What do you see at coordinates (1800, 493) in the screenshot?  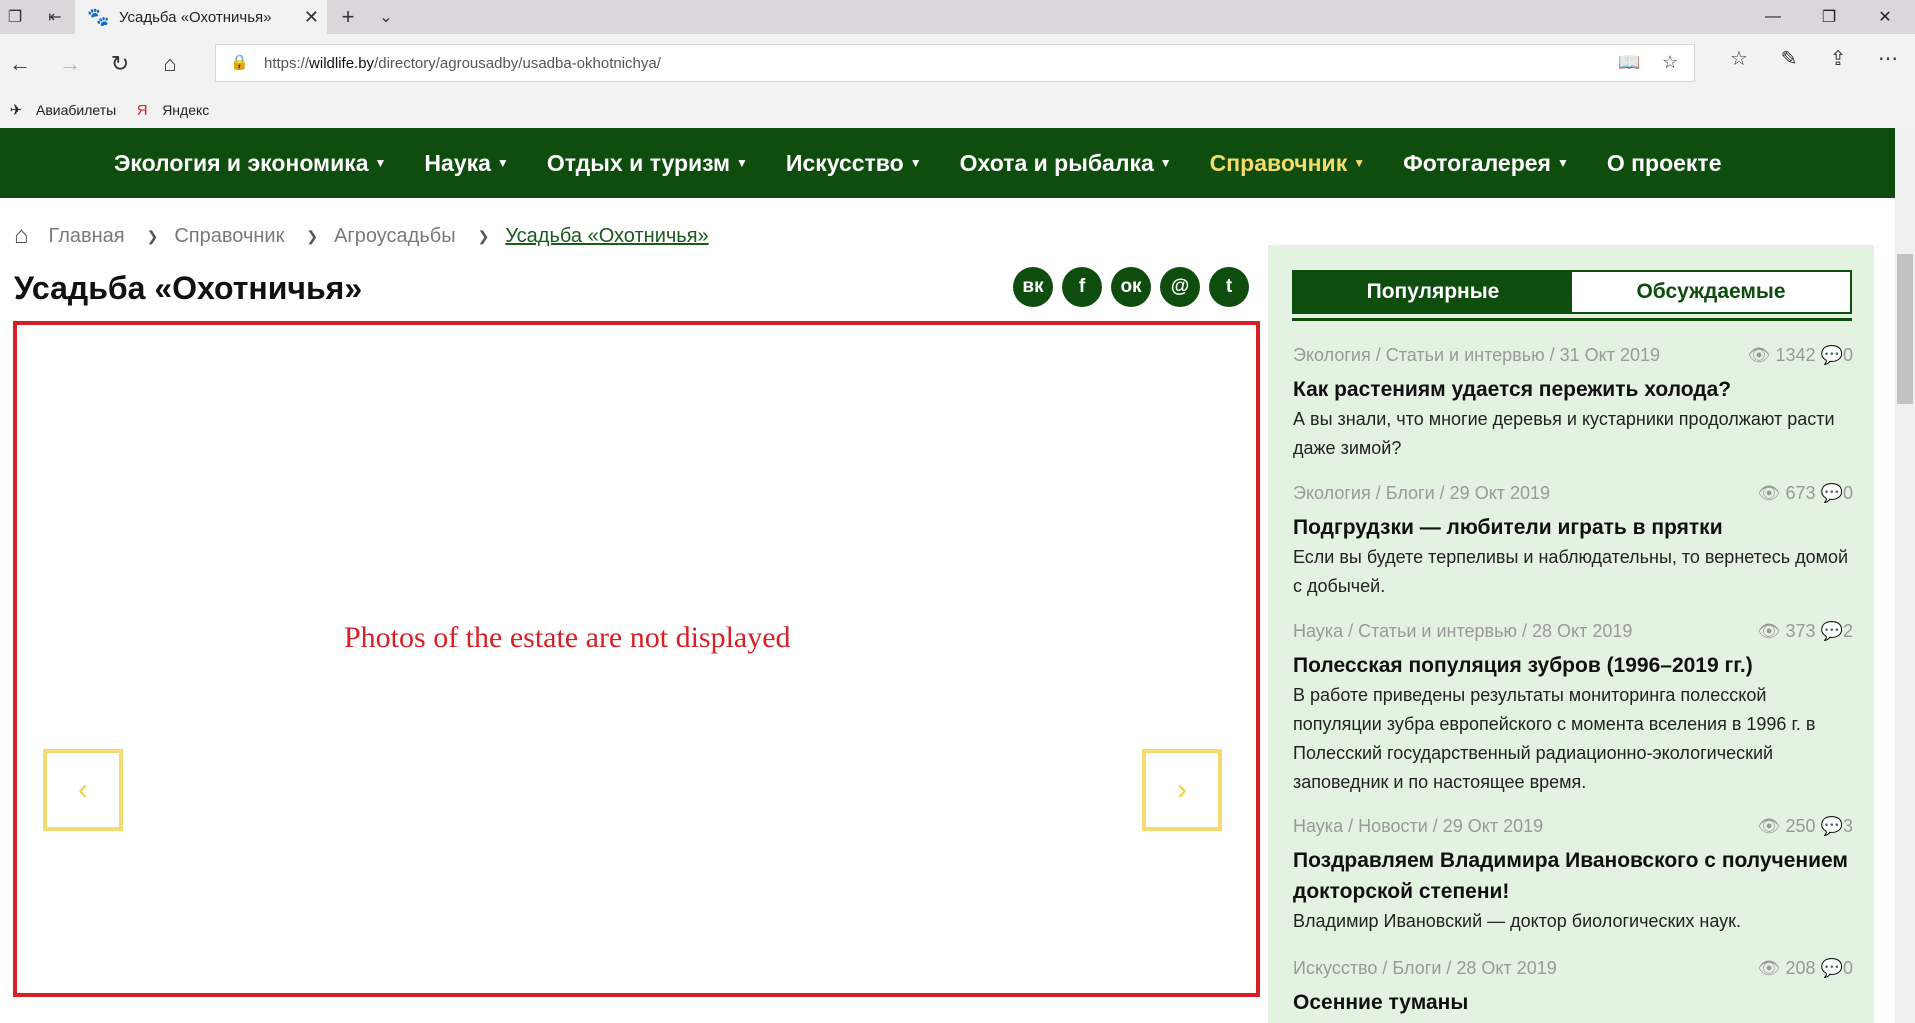 I see `view-count: 673` at bounding box center [1800, 493].